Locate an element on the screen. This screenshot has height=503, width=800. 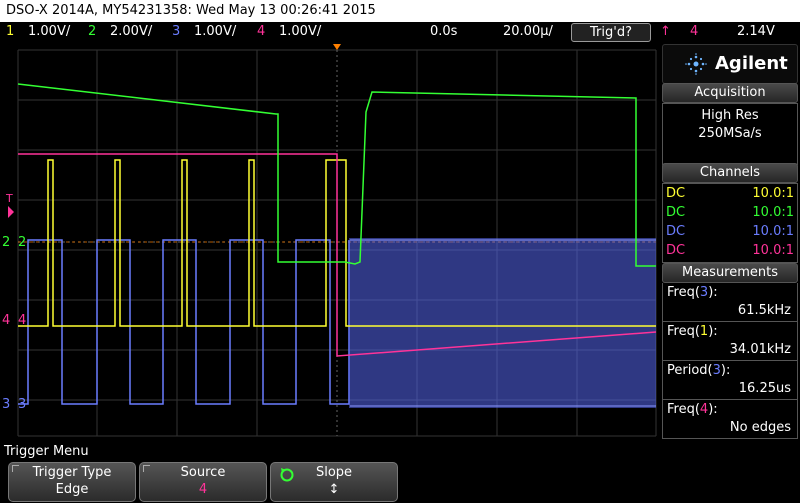
trigger-position-marker is located at coordinates (337, 47).